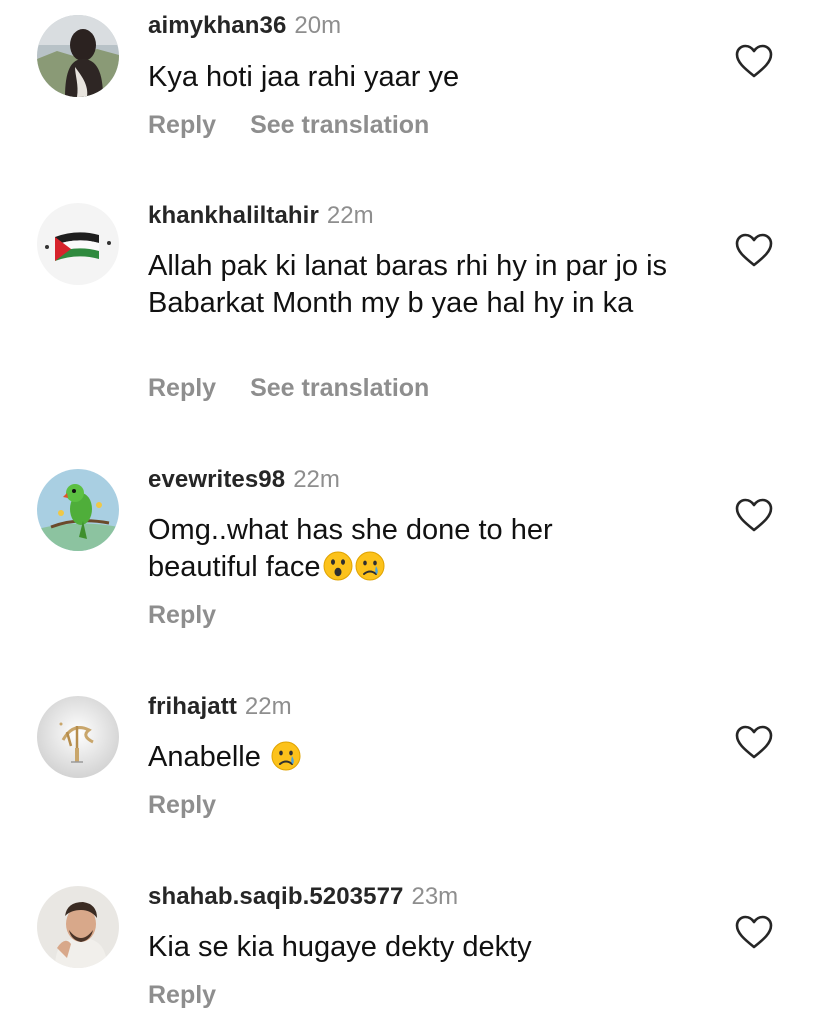  I want to click on comment-username: aimykhan36, so click(217, 25).